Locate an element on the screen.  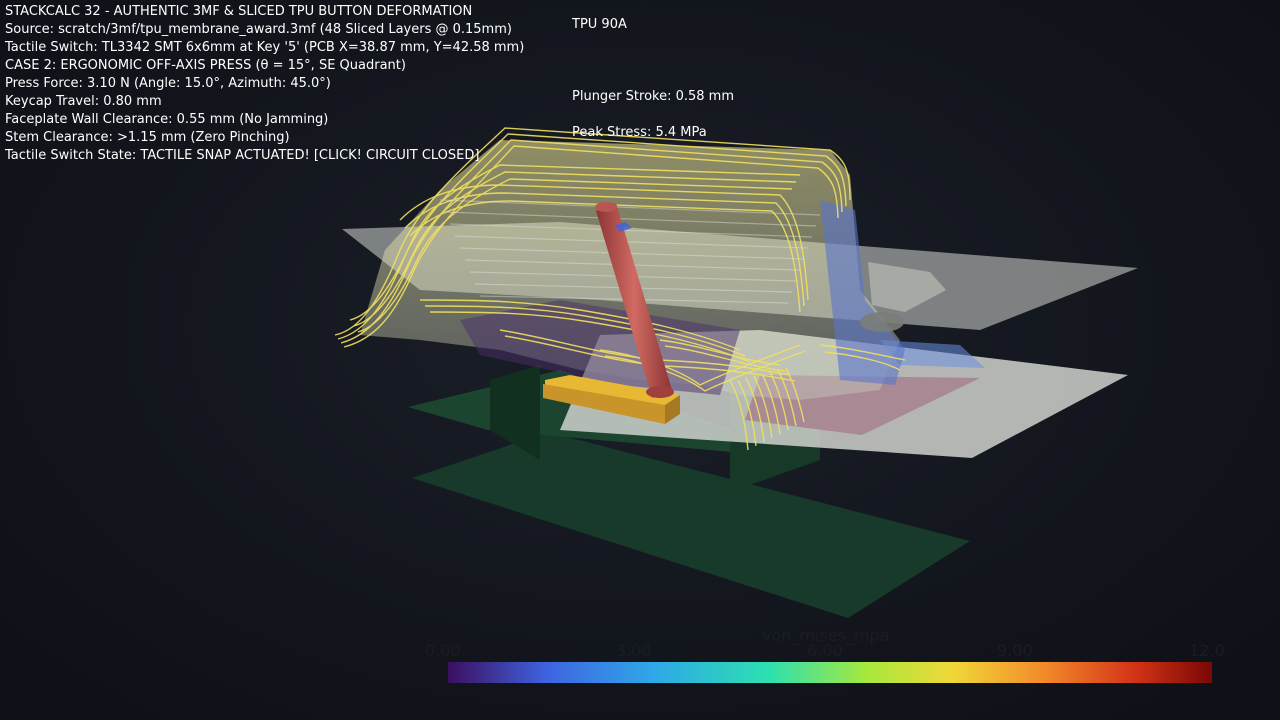
info-keycap-travel: Keycap Travel: 0.80 mm is located at coordinates (83, 101).